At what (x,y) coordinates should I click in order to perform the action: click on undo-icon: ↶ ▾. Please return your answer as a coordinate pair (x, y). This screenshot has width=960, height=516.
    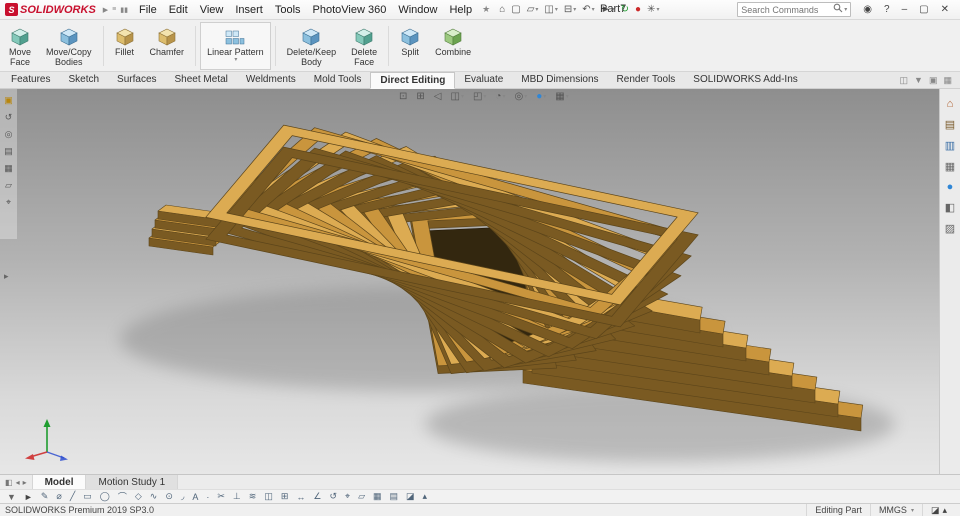
    Looking at the image, I should click on (588, 9).